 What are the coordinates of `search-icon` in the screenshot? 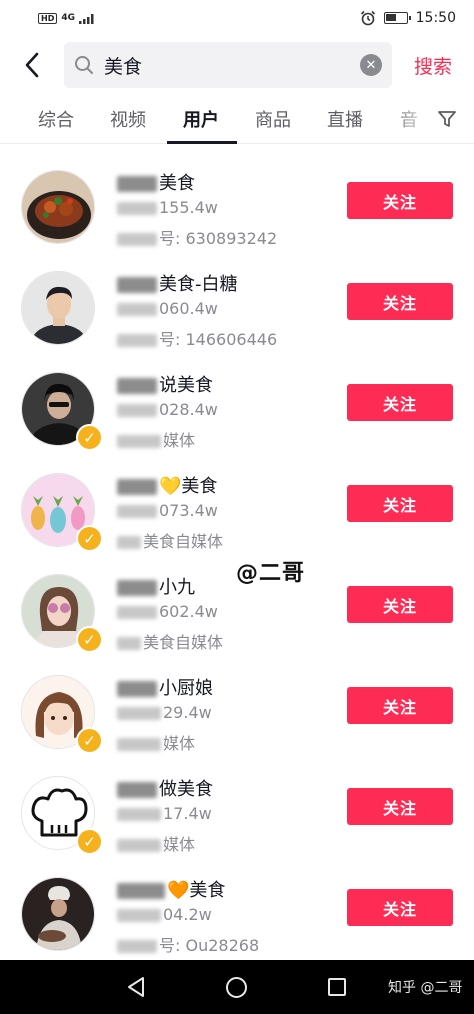 It's located at (84, 65).